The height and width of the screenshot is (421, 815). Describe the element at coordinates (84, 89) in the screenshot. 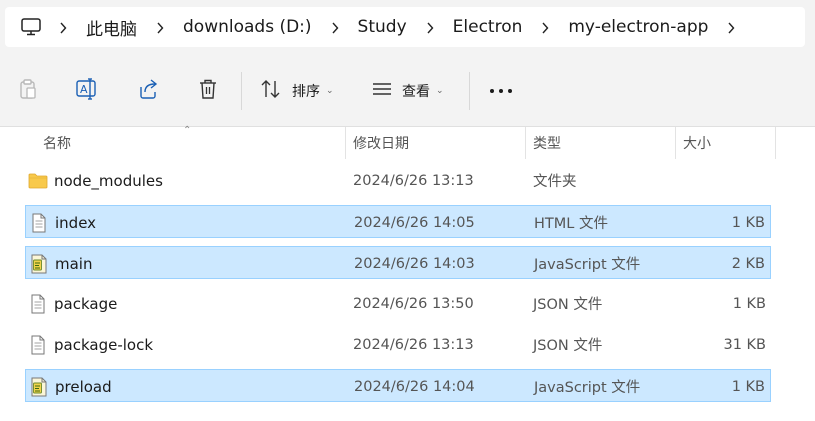

I see `svg-text: A` at that location.